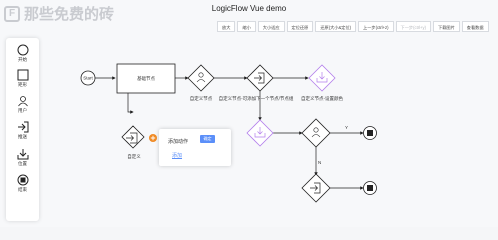 The height and width of the screenshot is (240, 498). Describe the element at coordinates (178, 142) in the screenshot. I see `popup-title: 添加动作` at that location.